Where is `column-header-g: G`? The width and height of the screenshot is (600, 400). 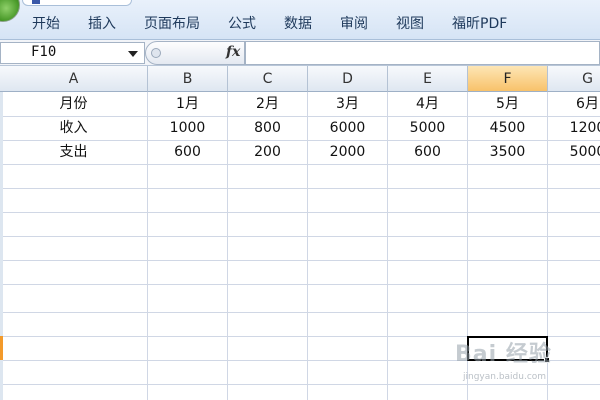
column-header-g: G is located at coordinates (574, 79).